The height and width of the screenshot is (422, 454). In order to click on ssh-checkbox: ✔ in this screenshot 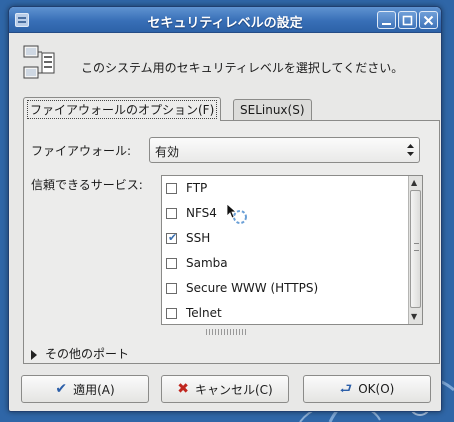, I will do `click(172, 237)`.